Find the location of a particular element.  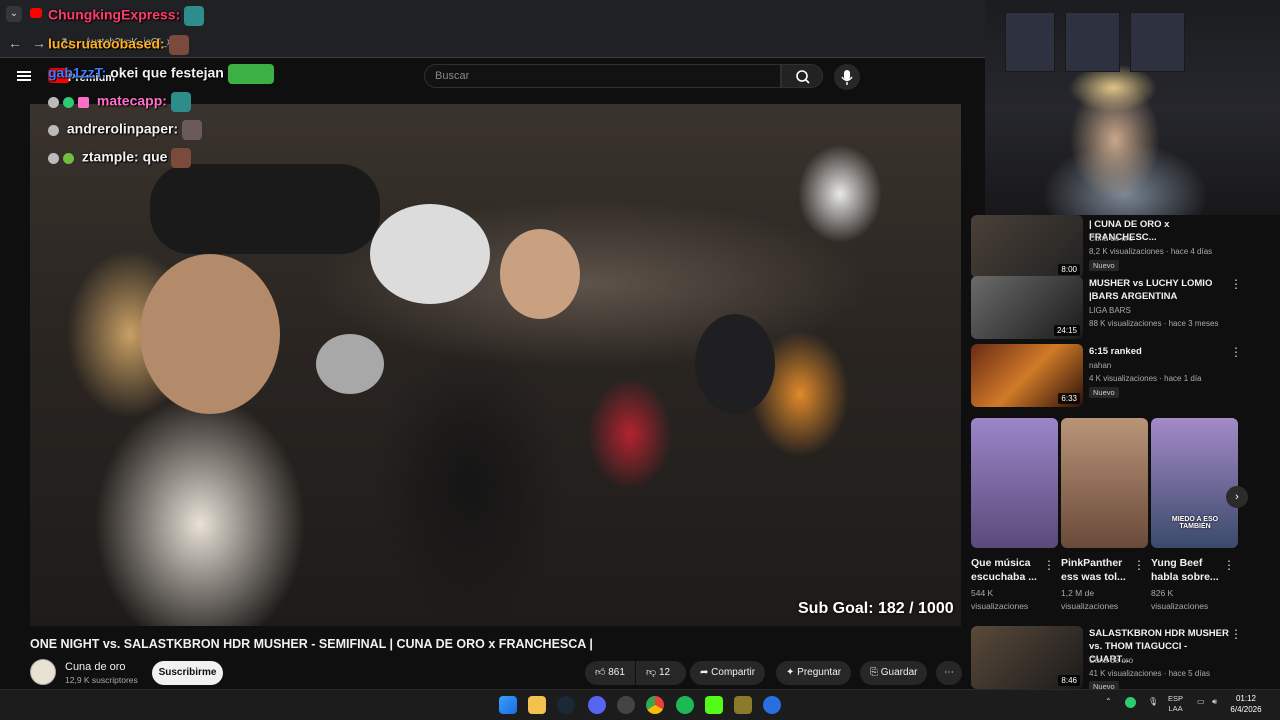

chat-message: ztample: que is located at coordinates (120, 158).